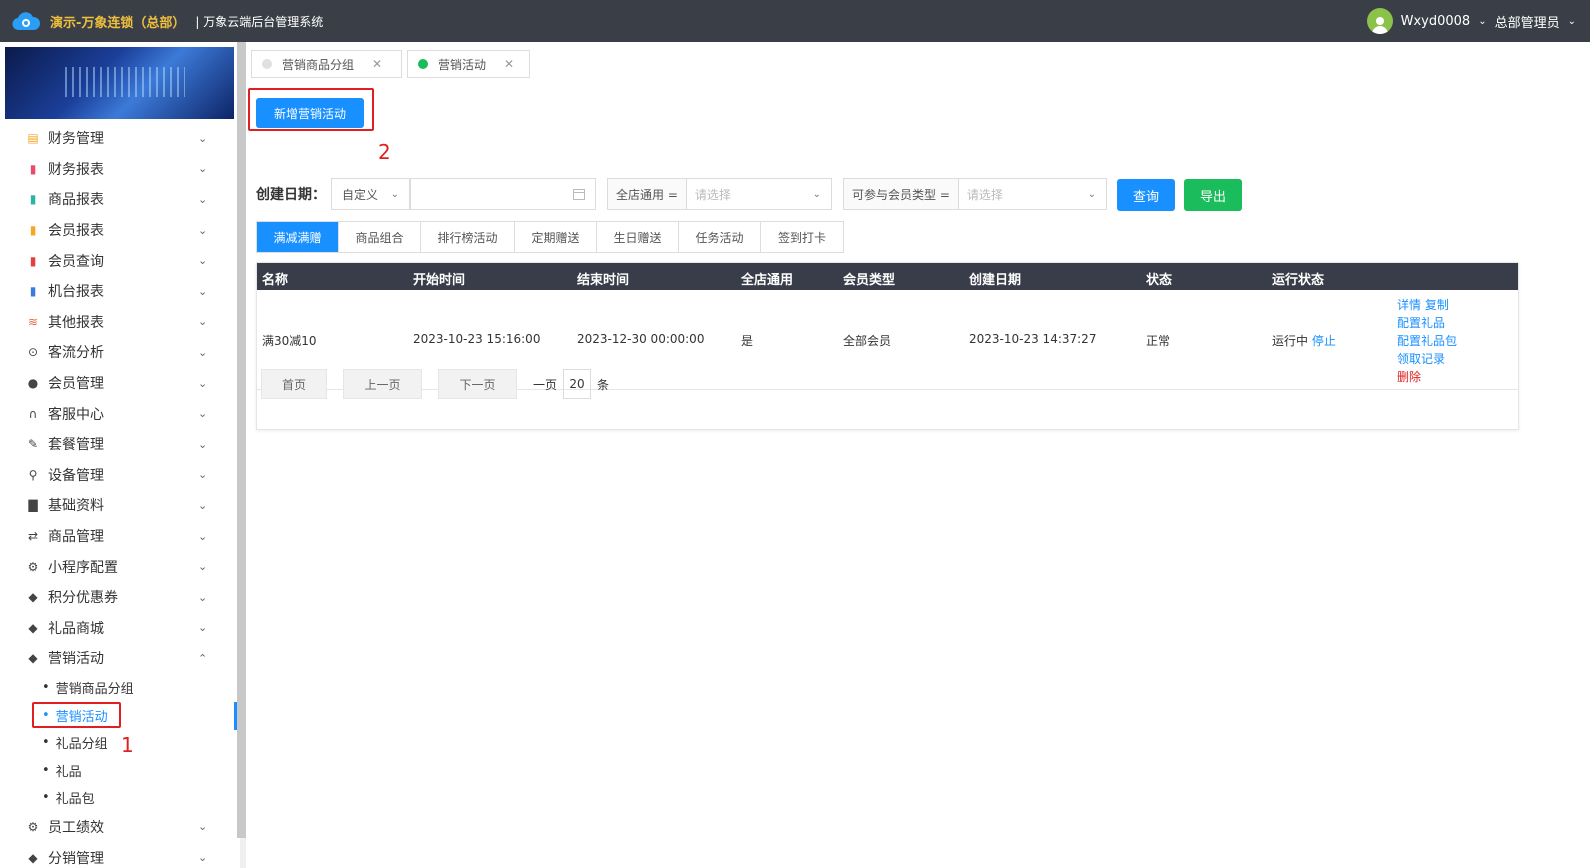 This screenshot has width=1590, height=868. Describe the element at coordinates (76, 827) in the screenshot. I see `sidebar-item-label: 员工绩效` at that location.